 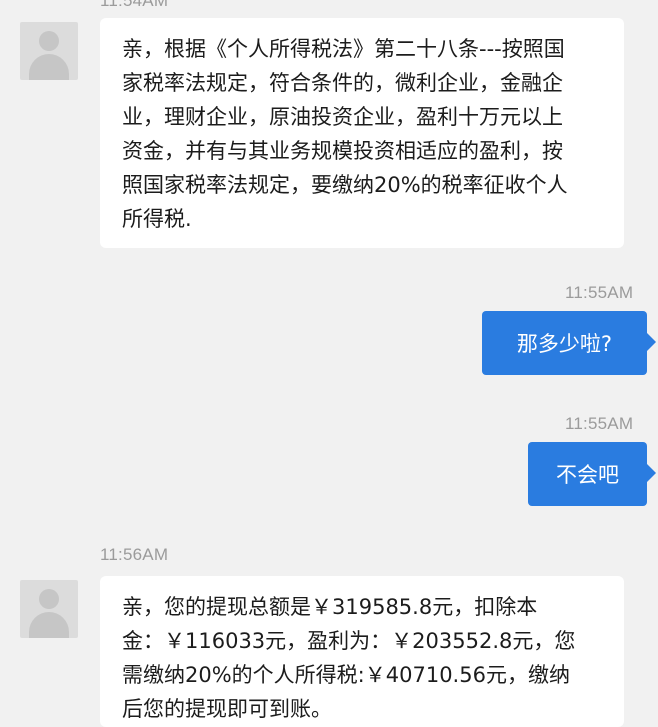 I want to click on message-line: 后您的提现即可到账。, so click(x=227, y=709).